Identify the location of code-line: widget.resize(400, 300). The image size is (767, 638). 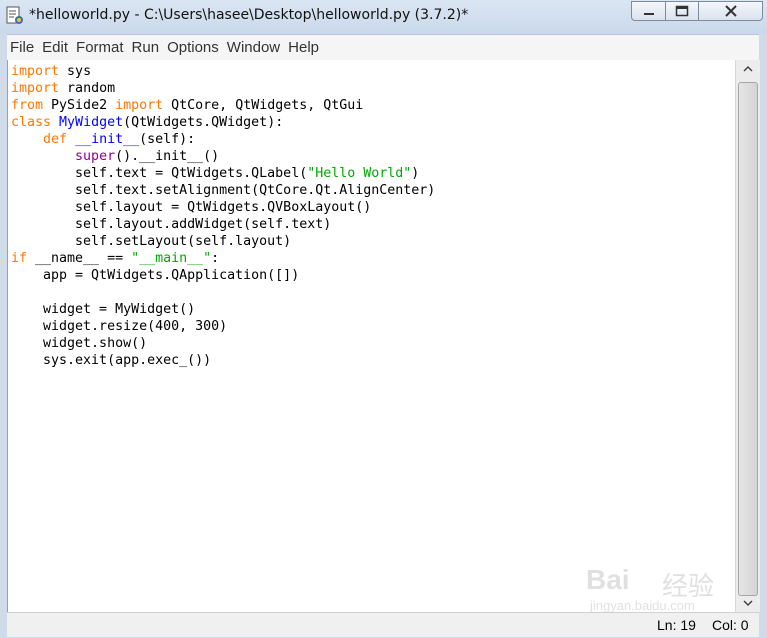
(223, 326).